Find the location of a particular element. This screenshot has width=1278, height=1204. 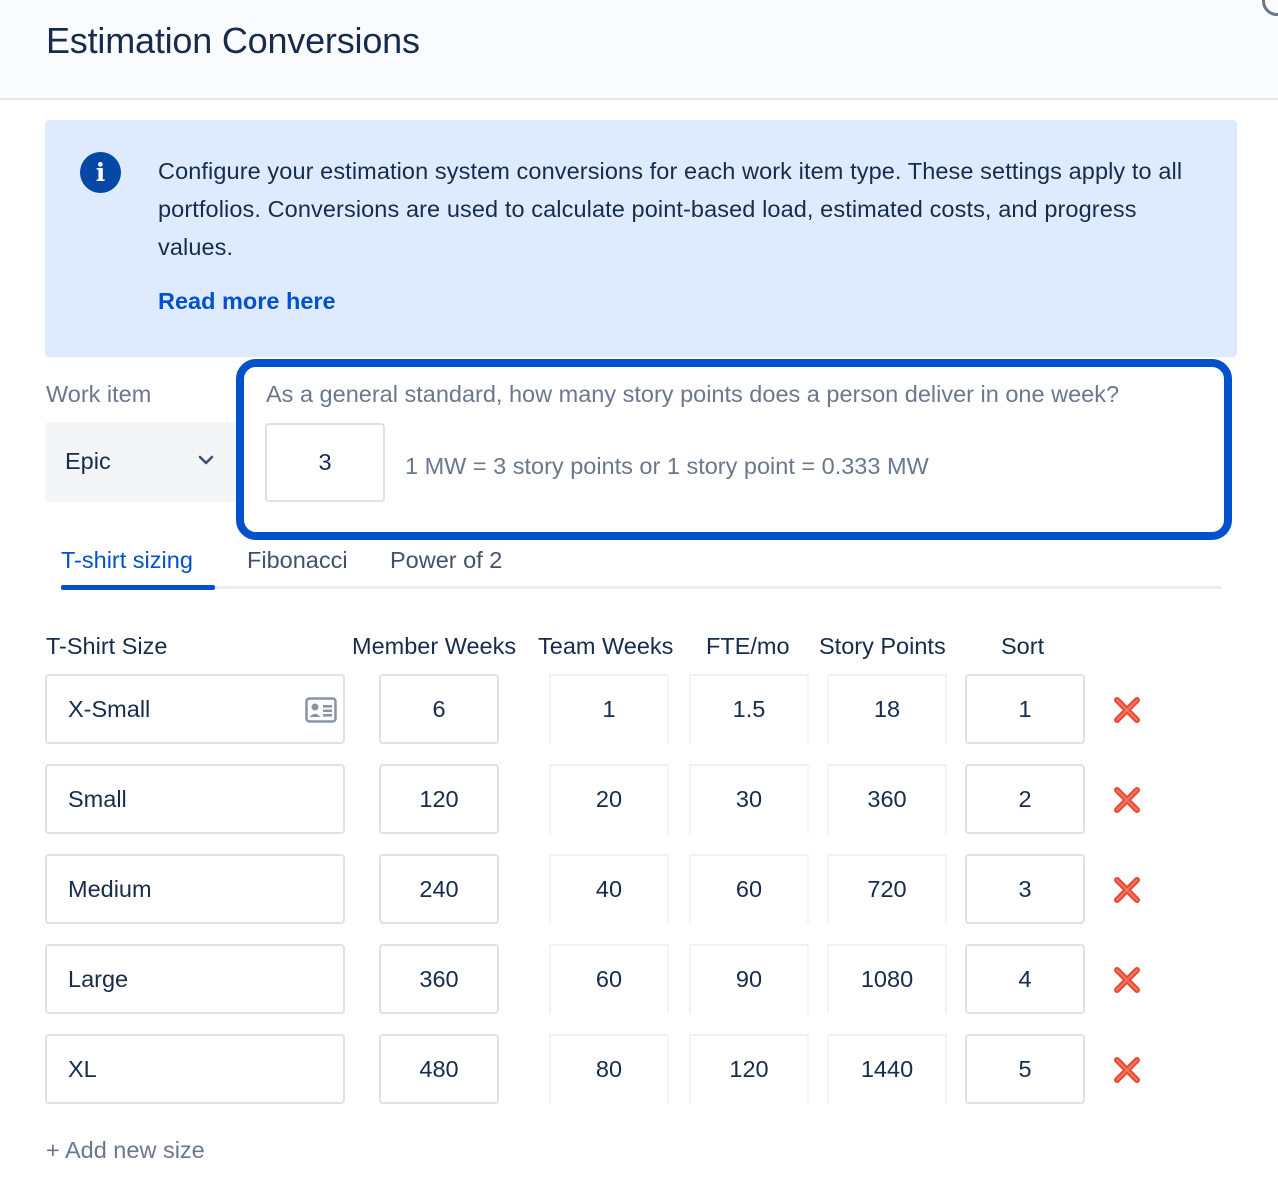

header-sort: Sort is located at coordinates (1023, 646).